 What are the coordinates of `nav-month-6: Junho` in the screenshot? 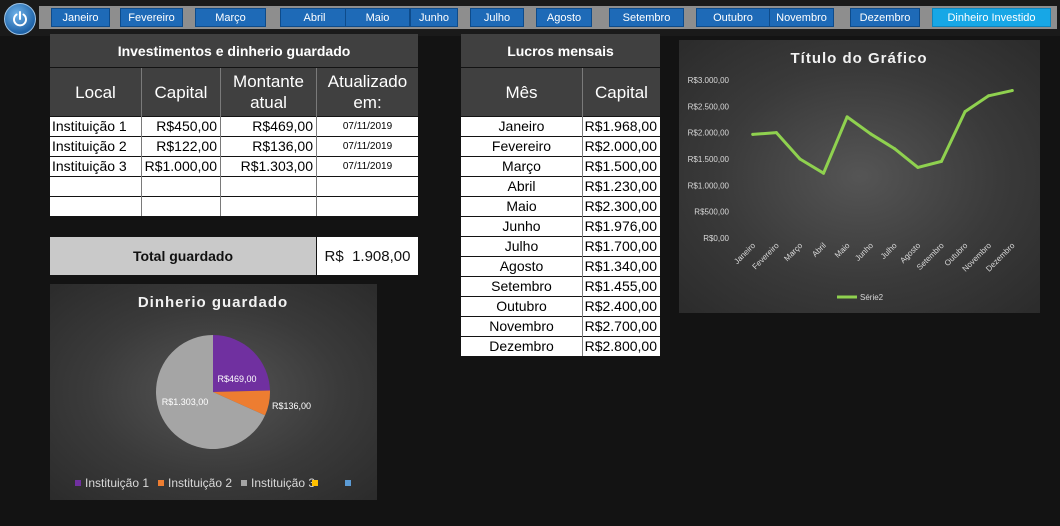 It's located at (434, 17).